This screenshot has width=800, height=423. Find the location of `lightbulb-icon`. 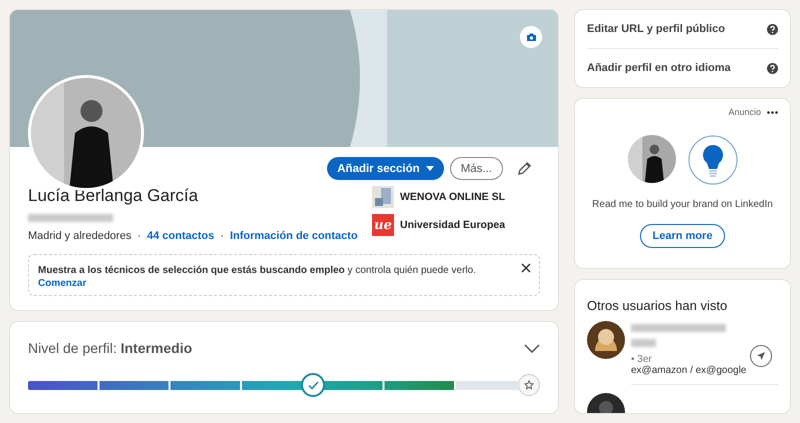

lightbulb-icon is located at coordinates (713, 160).